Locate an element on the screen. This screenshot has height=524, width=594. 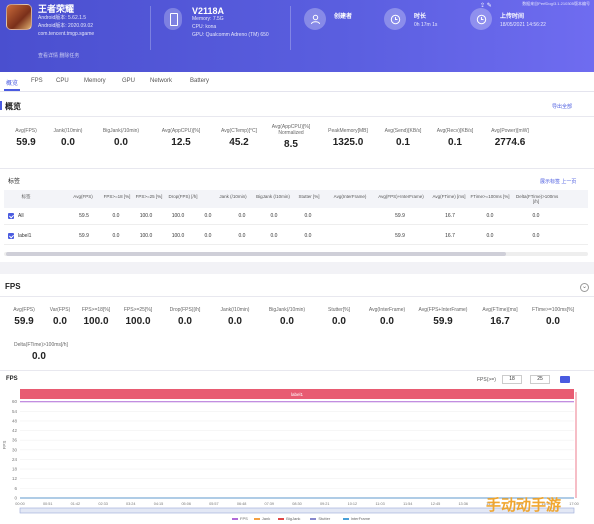
user-icon is located at coordinates (315, 19).